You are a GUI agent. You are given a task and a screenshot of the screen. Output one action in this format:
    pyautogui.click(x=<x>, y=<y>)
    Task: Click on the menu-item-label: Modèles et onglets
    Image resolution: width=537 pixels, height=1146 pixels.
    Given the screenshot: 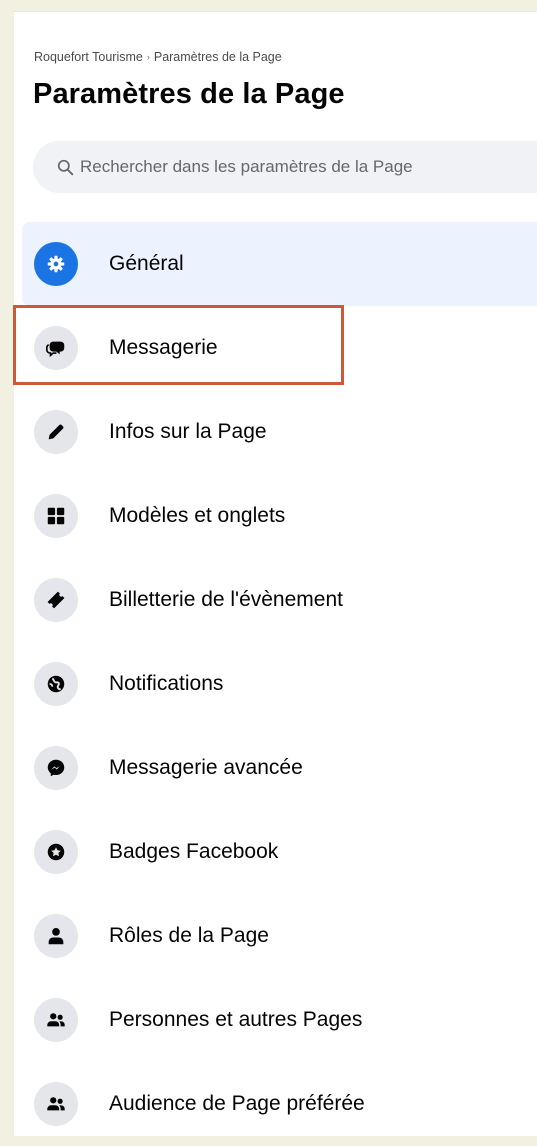 What is the action you would take?
    pyautogui.click(x=197, y=515)
    